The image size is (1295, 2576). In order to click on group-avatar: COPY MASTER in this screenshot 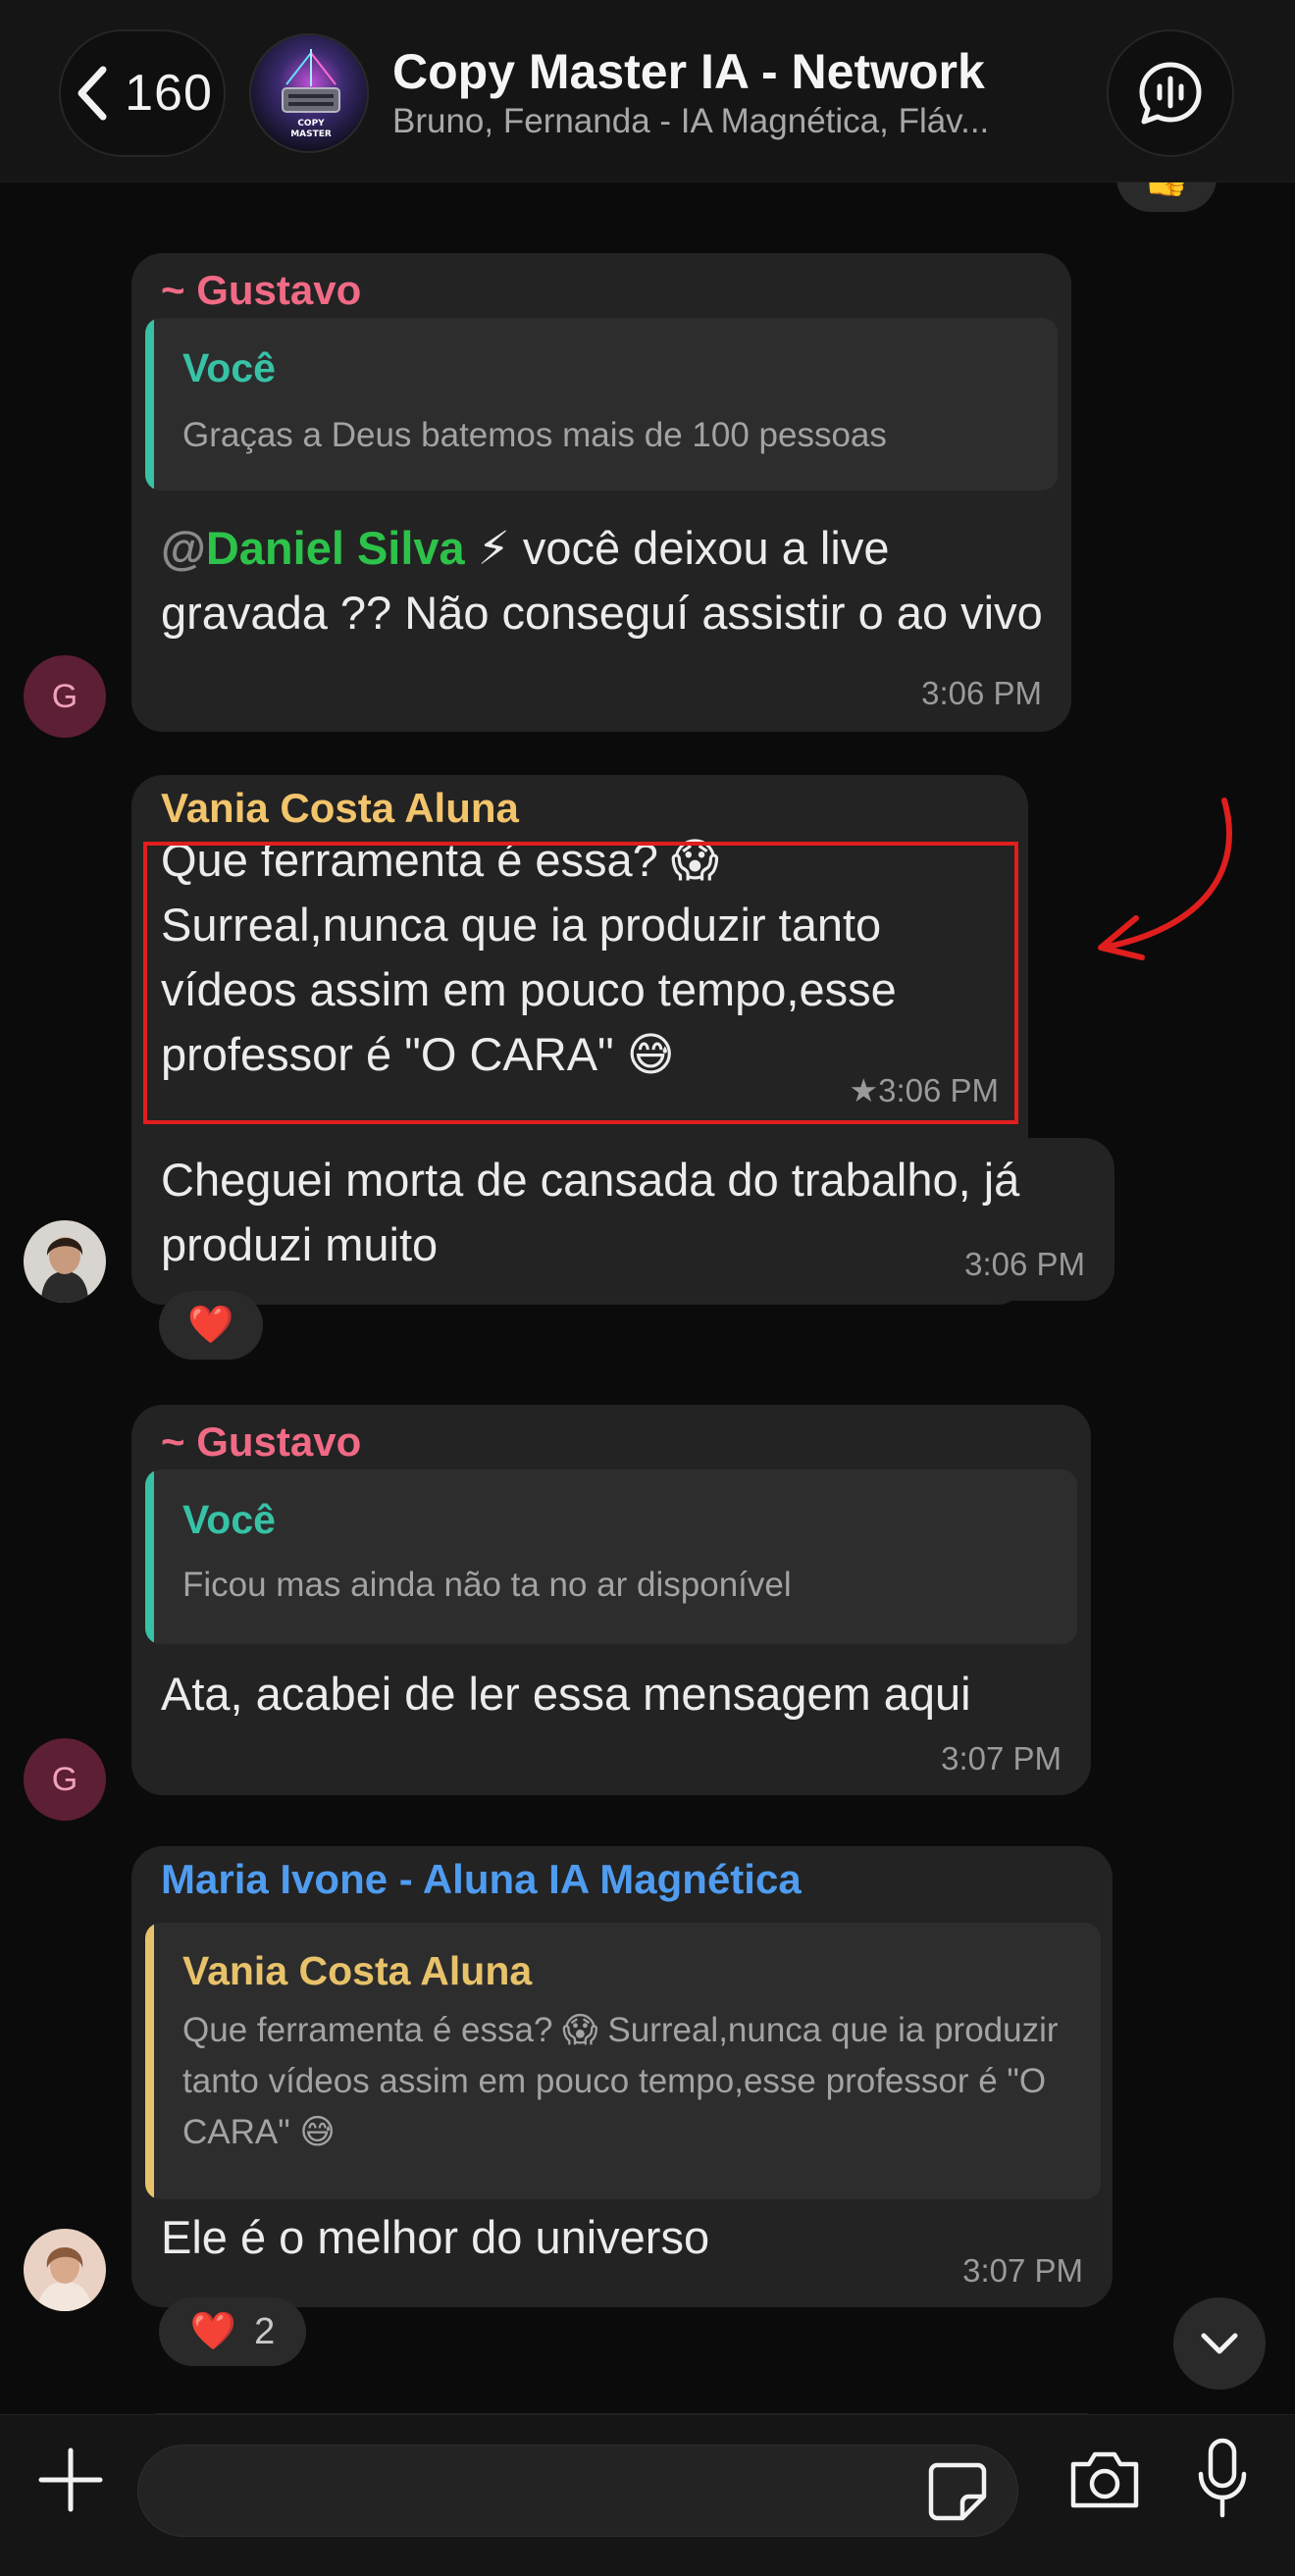, I will do `click(309, 93)`.